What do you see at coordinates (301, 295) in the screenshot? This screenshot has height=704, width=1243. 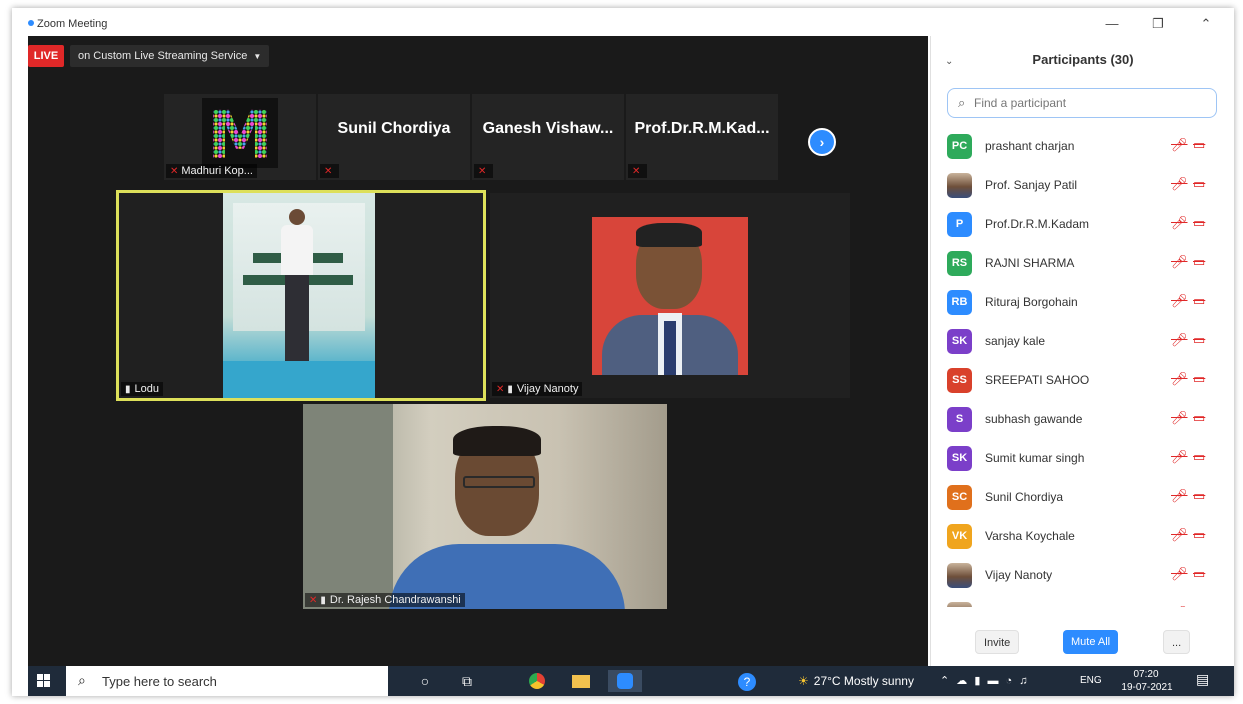 I see `video-tile-lodu: ▮ Lodu` at bounding box center [301, 295].